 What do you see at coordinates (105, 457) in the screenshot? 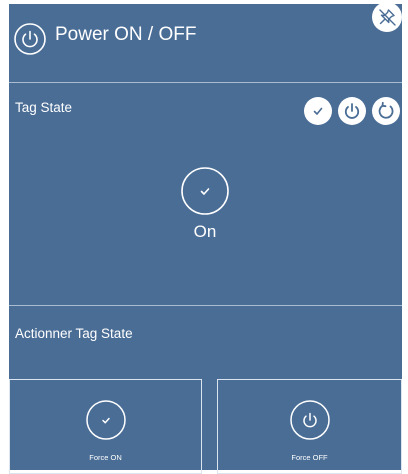
I see `force-on-label: Force ON` at bounding box center [105, 457].